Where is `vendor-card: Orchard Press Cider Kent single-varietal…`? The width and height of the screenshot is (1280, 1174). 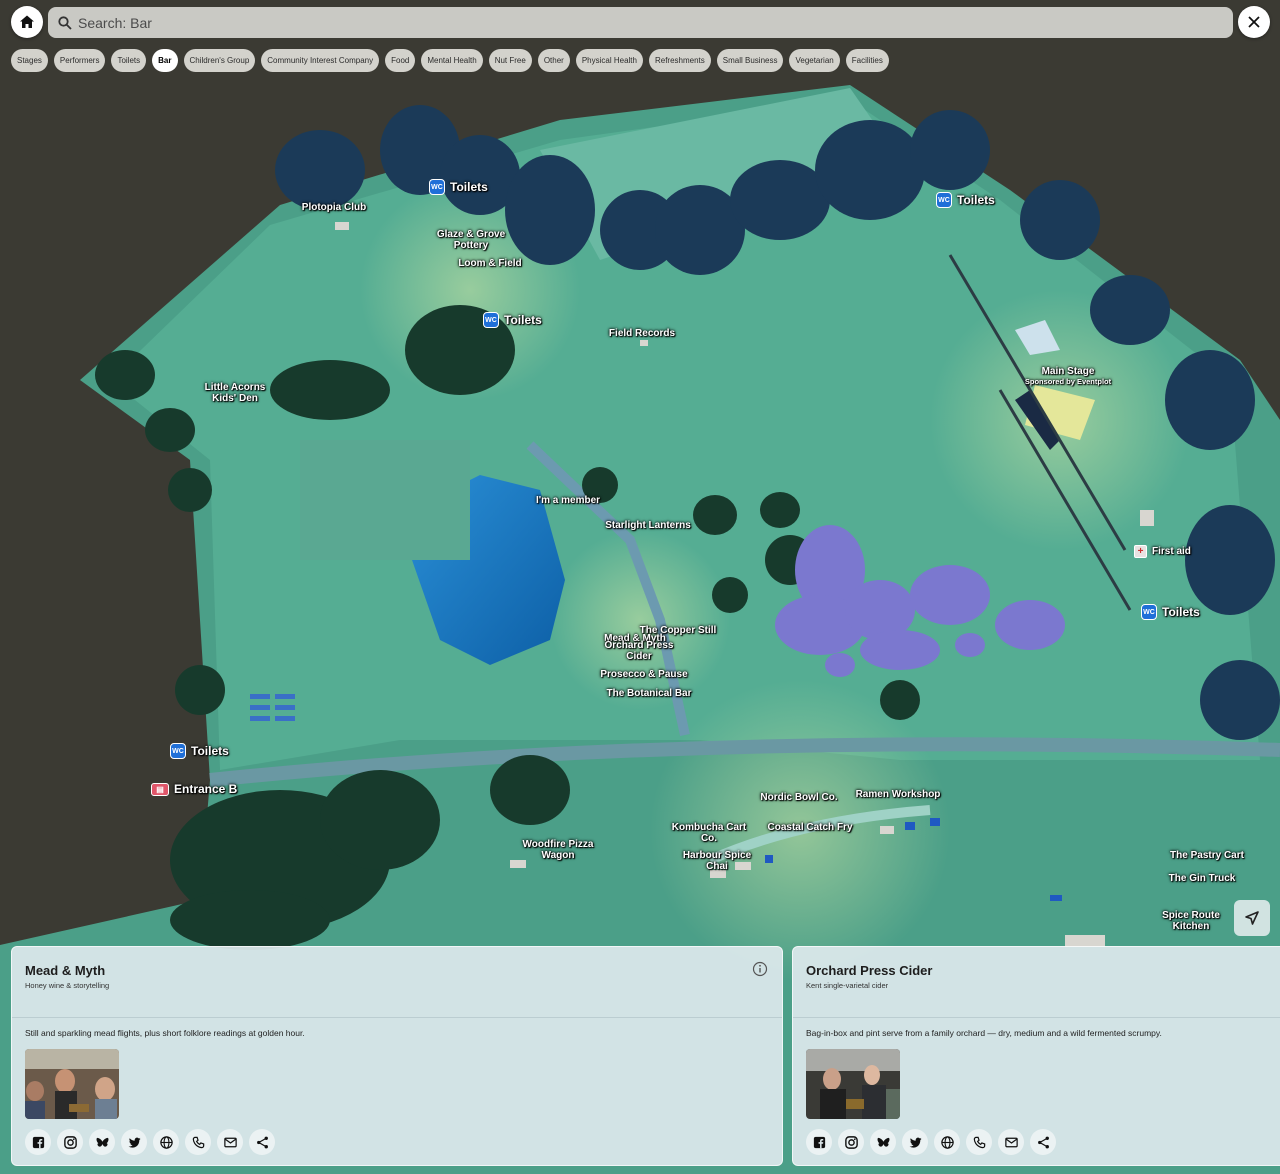 vendor-card: Orchard Press Cider Kent single-varietal… is located at coordinates (1036, 1056).